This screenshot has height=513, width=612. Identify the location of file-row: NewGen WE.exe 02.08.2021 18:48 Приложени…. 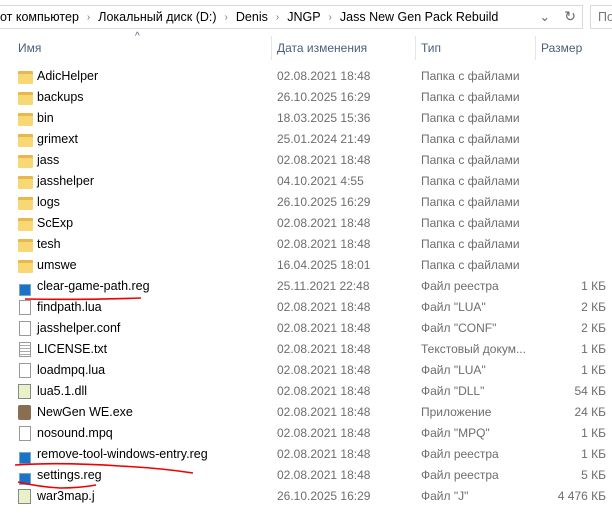
(306, 412).